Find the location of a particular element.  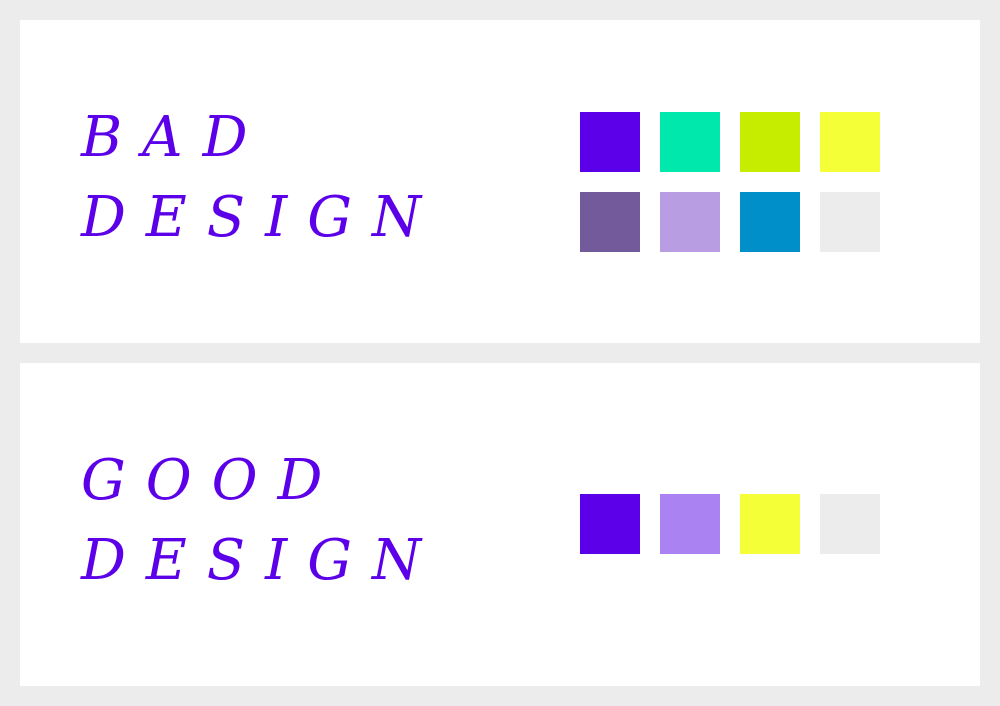

bad-palette is located at coordinates (730, 182).